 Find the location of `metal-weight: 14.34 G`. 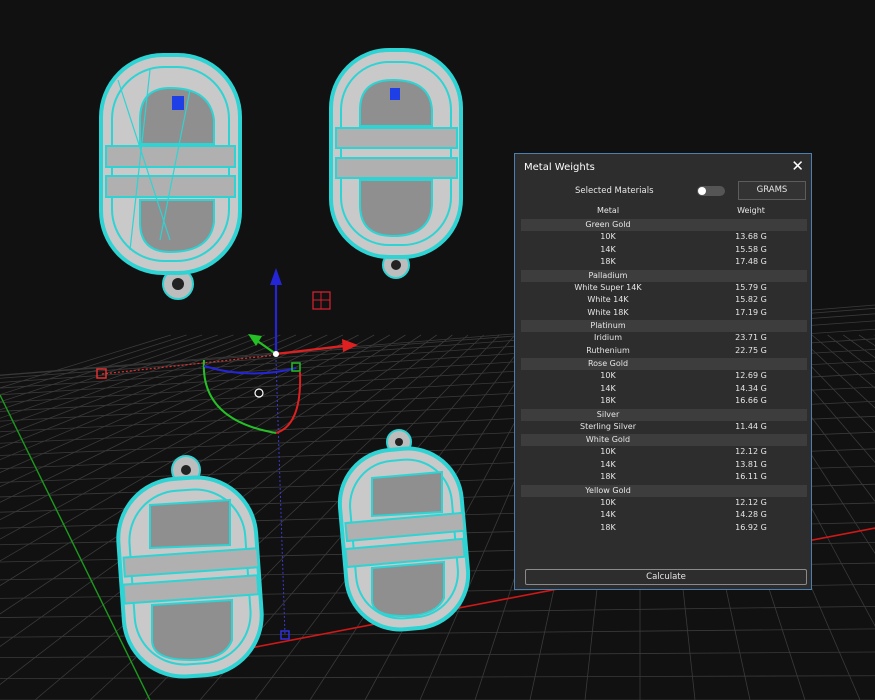

metal-weight: 14.34 G is located at coordinates (751, 388).